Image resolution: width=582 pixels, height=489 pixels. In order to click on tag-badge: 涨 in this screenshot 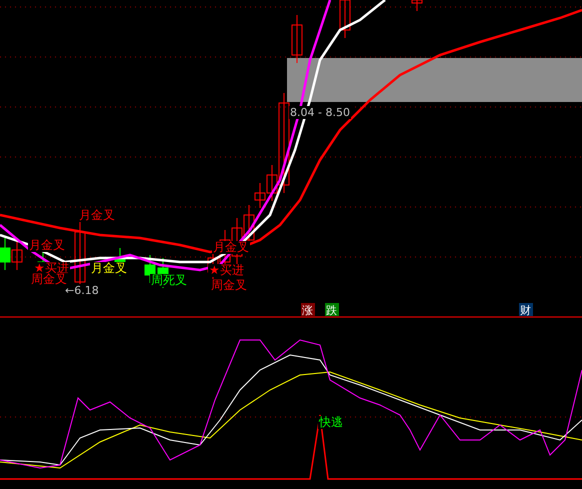, I will do `click(308, 310)`.